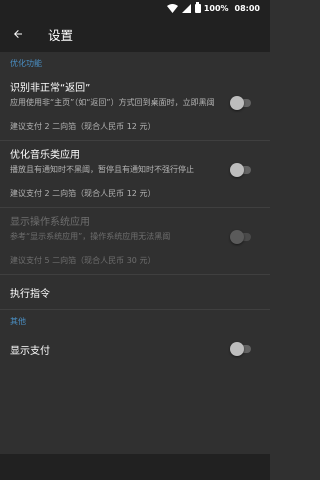 This screenshot has width=320, height=480. Describe the element at coordinates (102, 169) in the screenshot. I see `pref-summary: 播放且有通知时不黑阈，暂停且有通知时不强行停止` at that location.